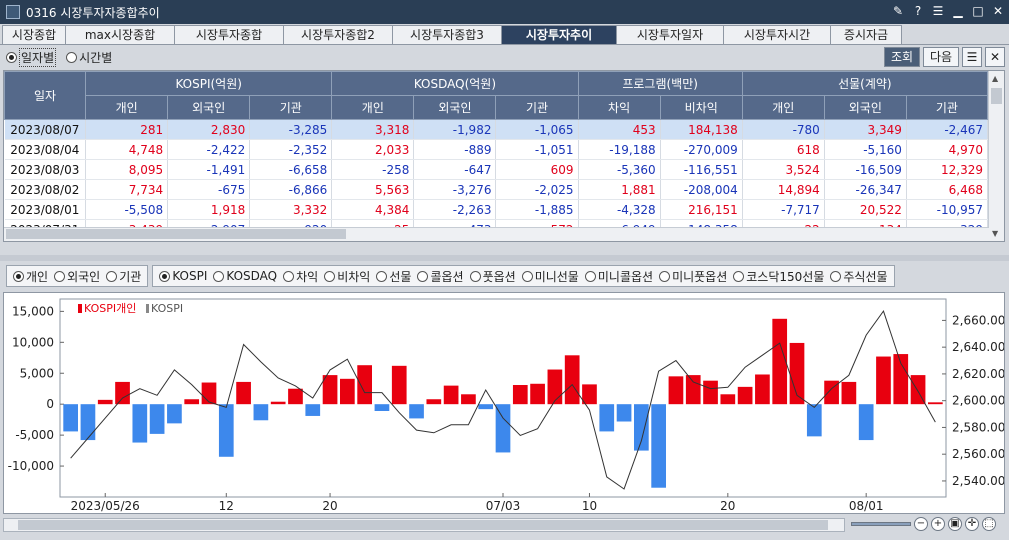  What do you see at coordinates (504, 258) in the screenshot?
I see `panel-splitter` at bounding box center [504, 258].